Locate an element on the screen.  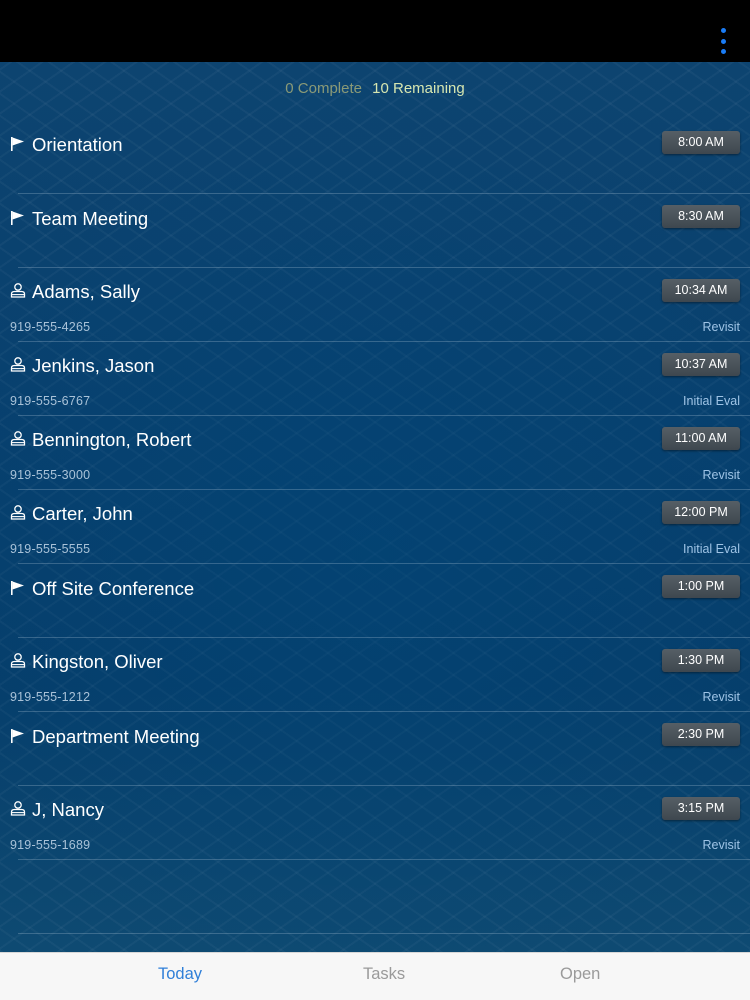
patient-phone: 919-555-5555 is located at coordinates (50, 549).